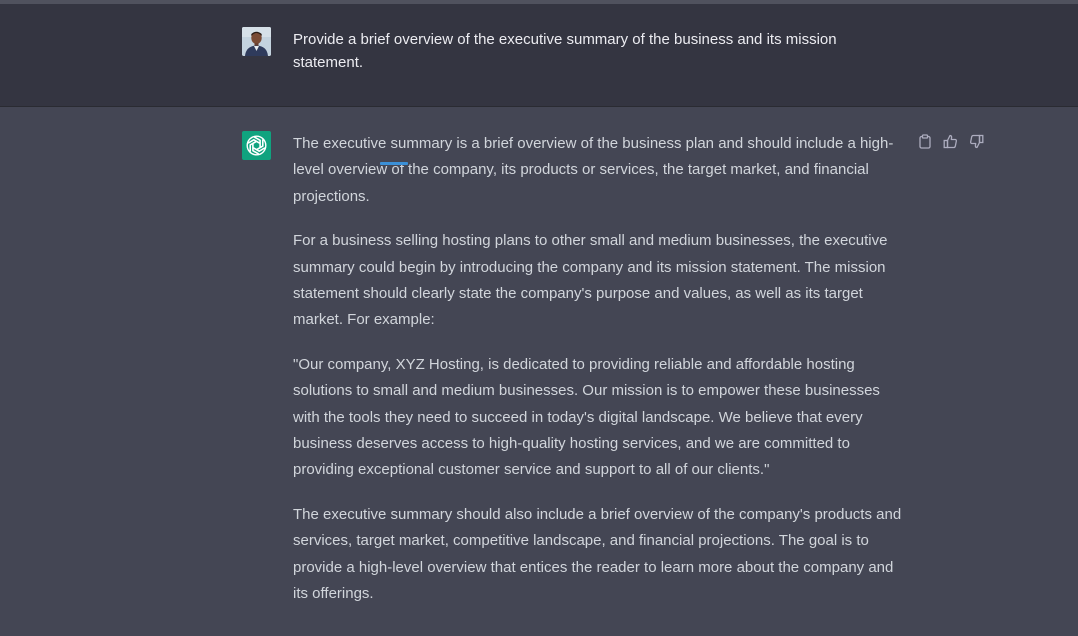 This screenshot has width=1078, height=636. I want to click on dislike-button, so click(976, 141).